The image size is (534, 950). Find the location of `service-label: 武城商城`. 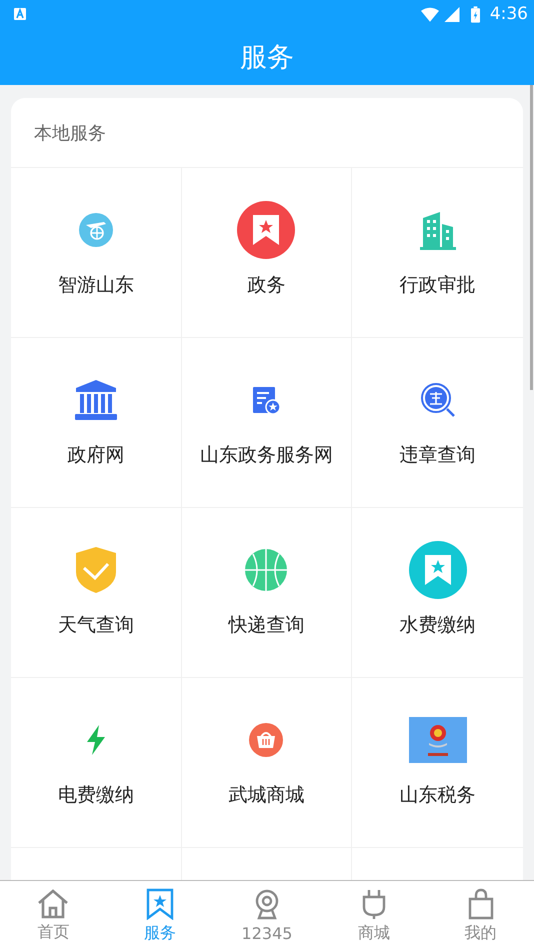

service-label: 武城商城 is located at coordinates (266, 795).